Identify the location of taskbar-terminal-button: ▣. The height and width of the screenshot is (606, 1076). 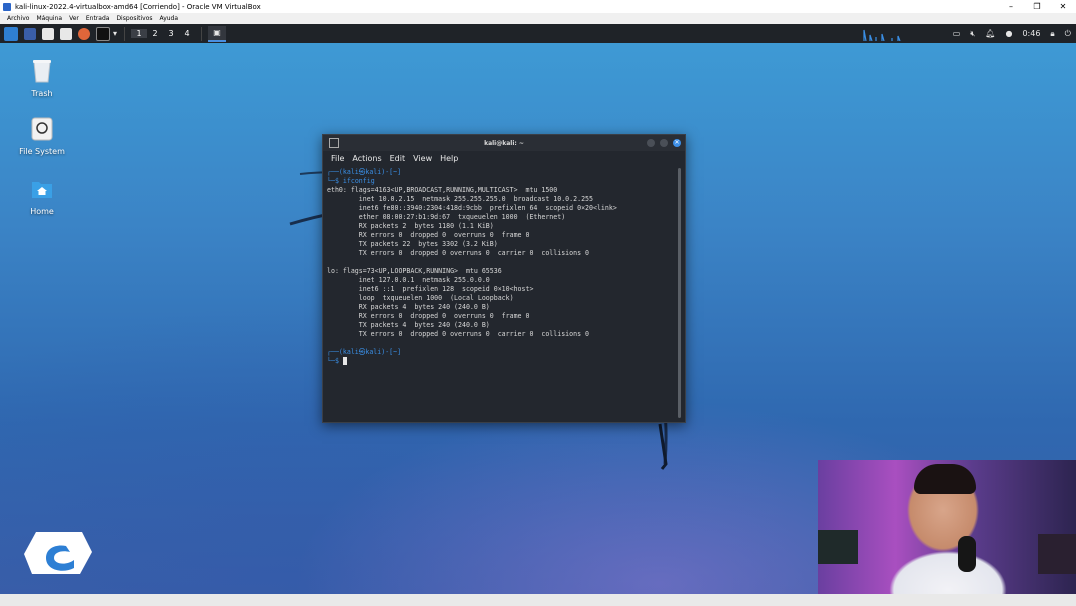
(217, 33).